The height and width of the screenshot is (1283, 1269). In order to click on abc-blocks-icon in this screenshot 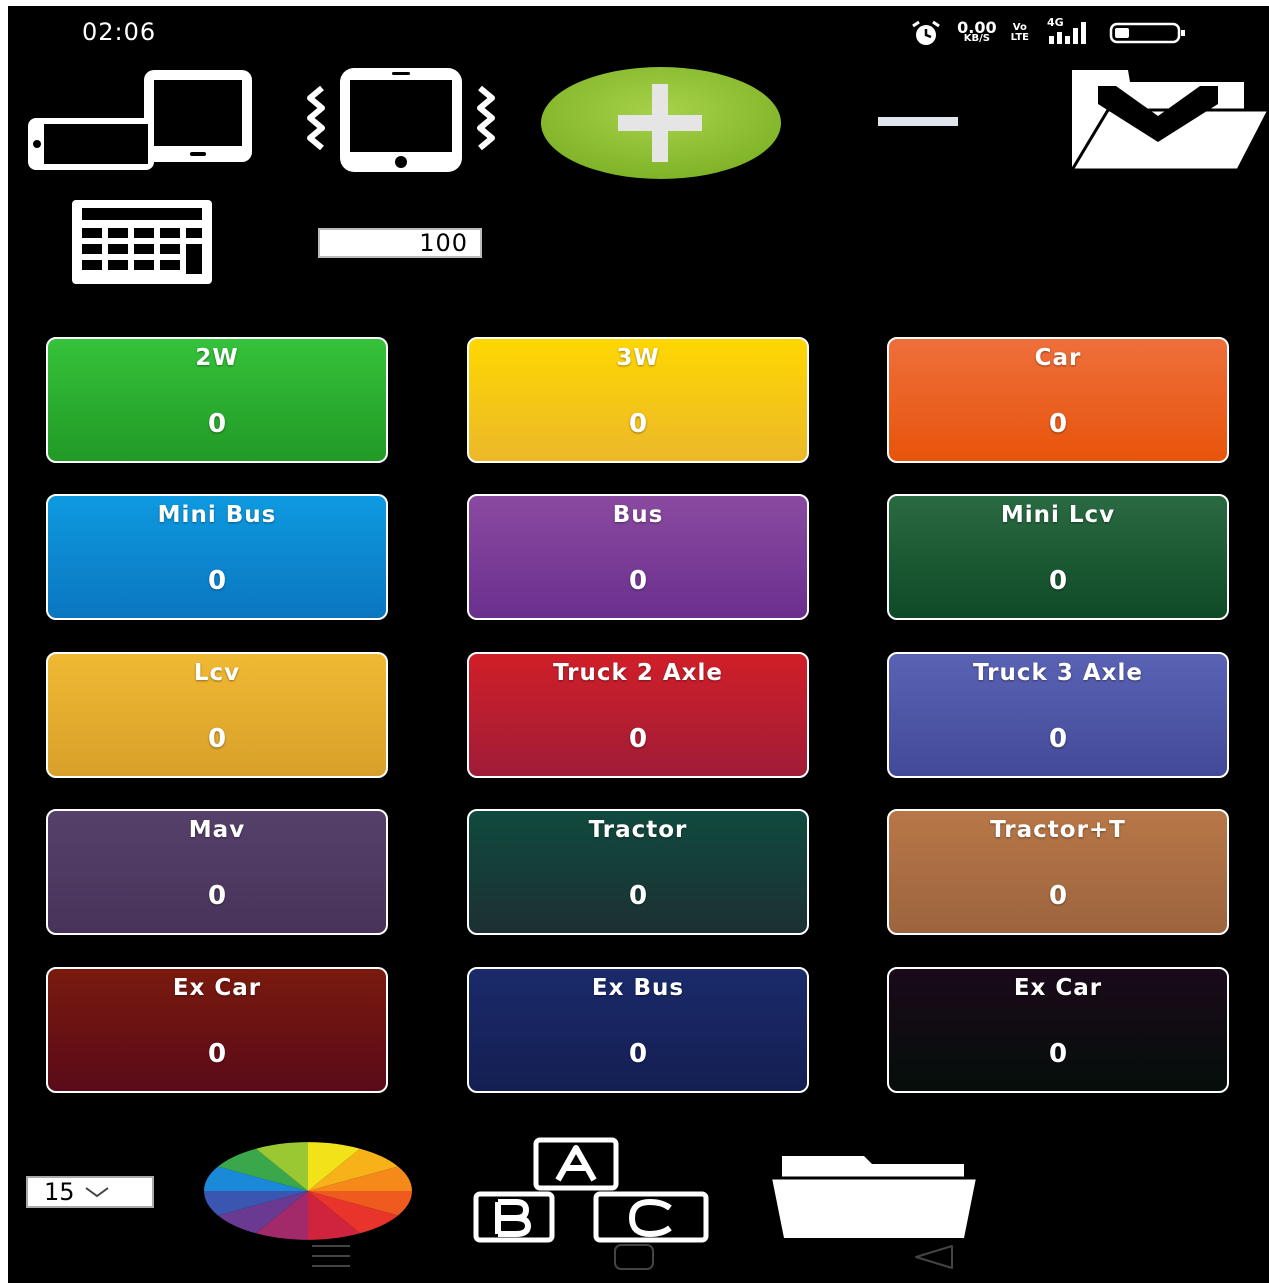, I will do `click(591, 1192)`.